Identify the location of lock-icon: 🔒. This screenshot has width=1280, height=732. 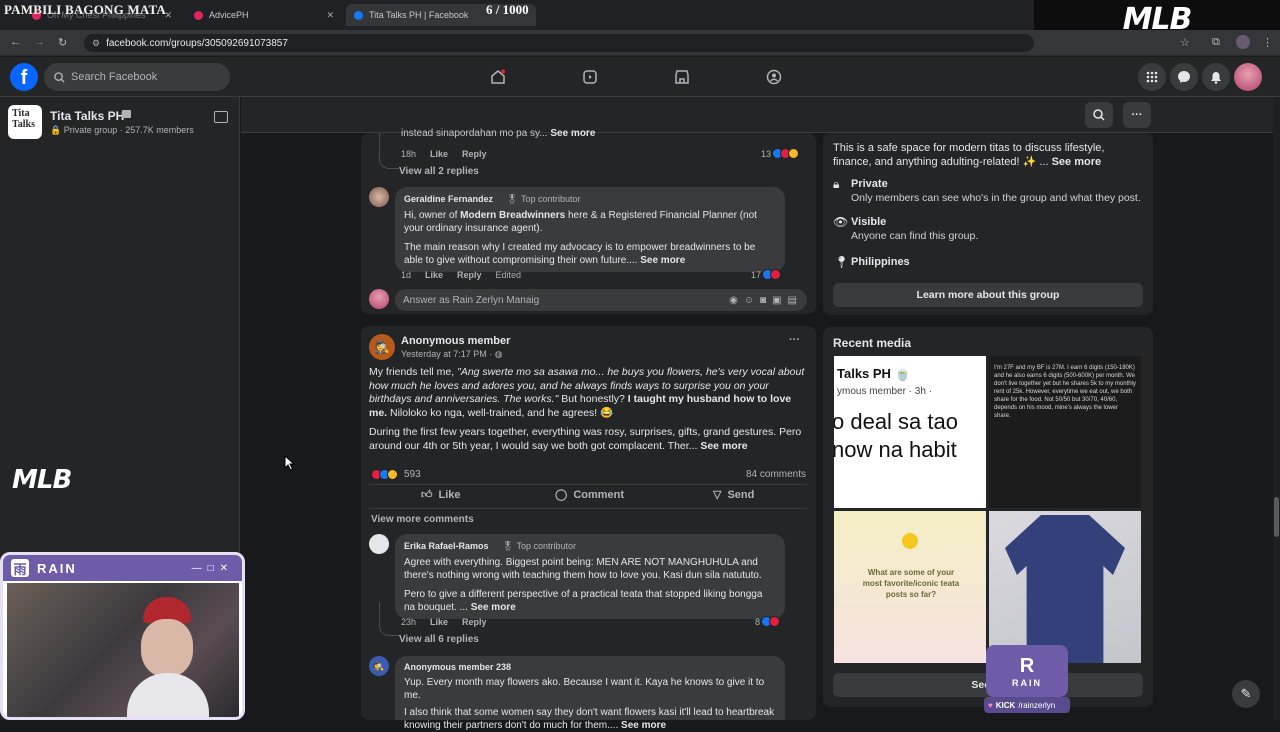
(56, 130).